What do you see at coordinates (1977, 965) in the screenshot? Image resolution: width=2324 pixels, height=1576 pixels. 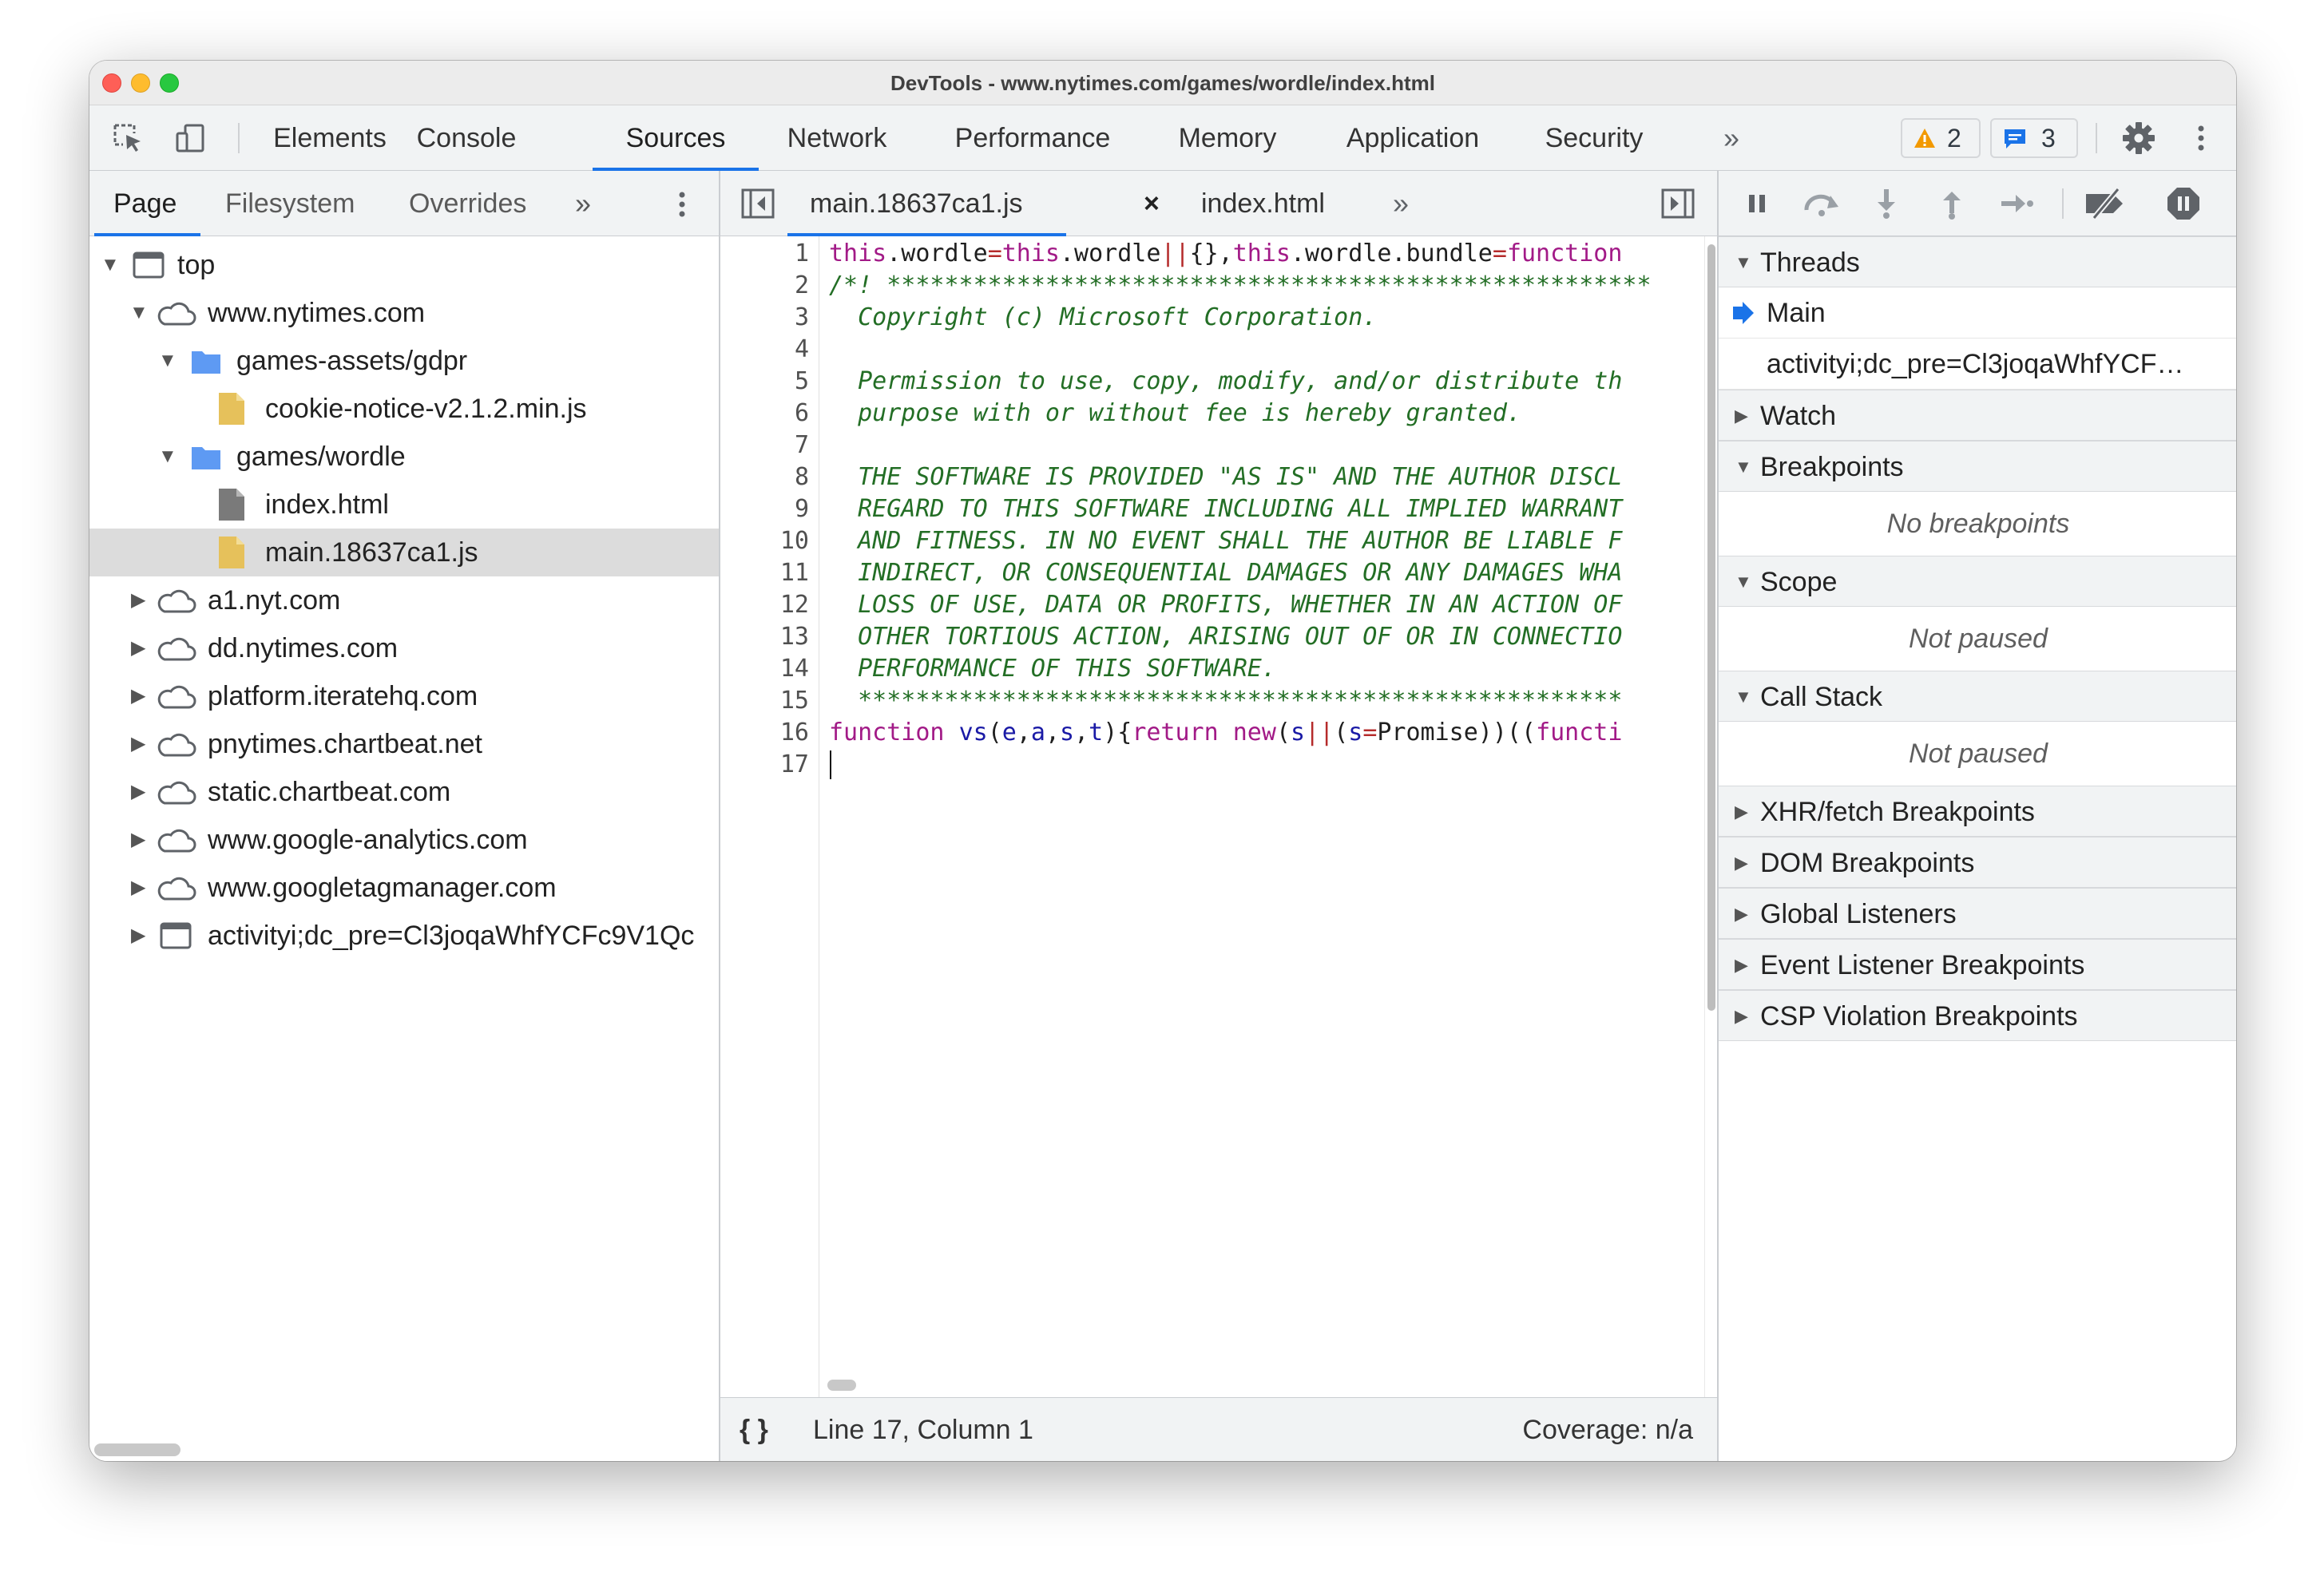 I see `event-listener-breakpoints-header: ▶ Event Listener Breakpoints` at bounding box center [1977, 965].